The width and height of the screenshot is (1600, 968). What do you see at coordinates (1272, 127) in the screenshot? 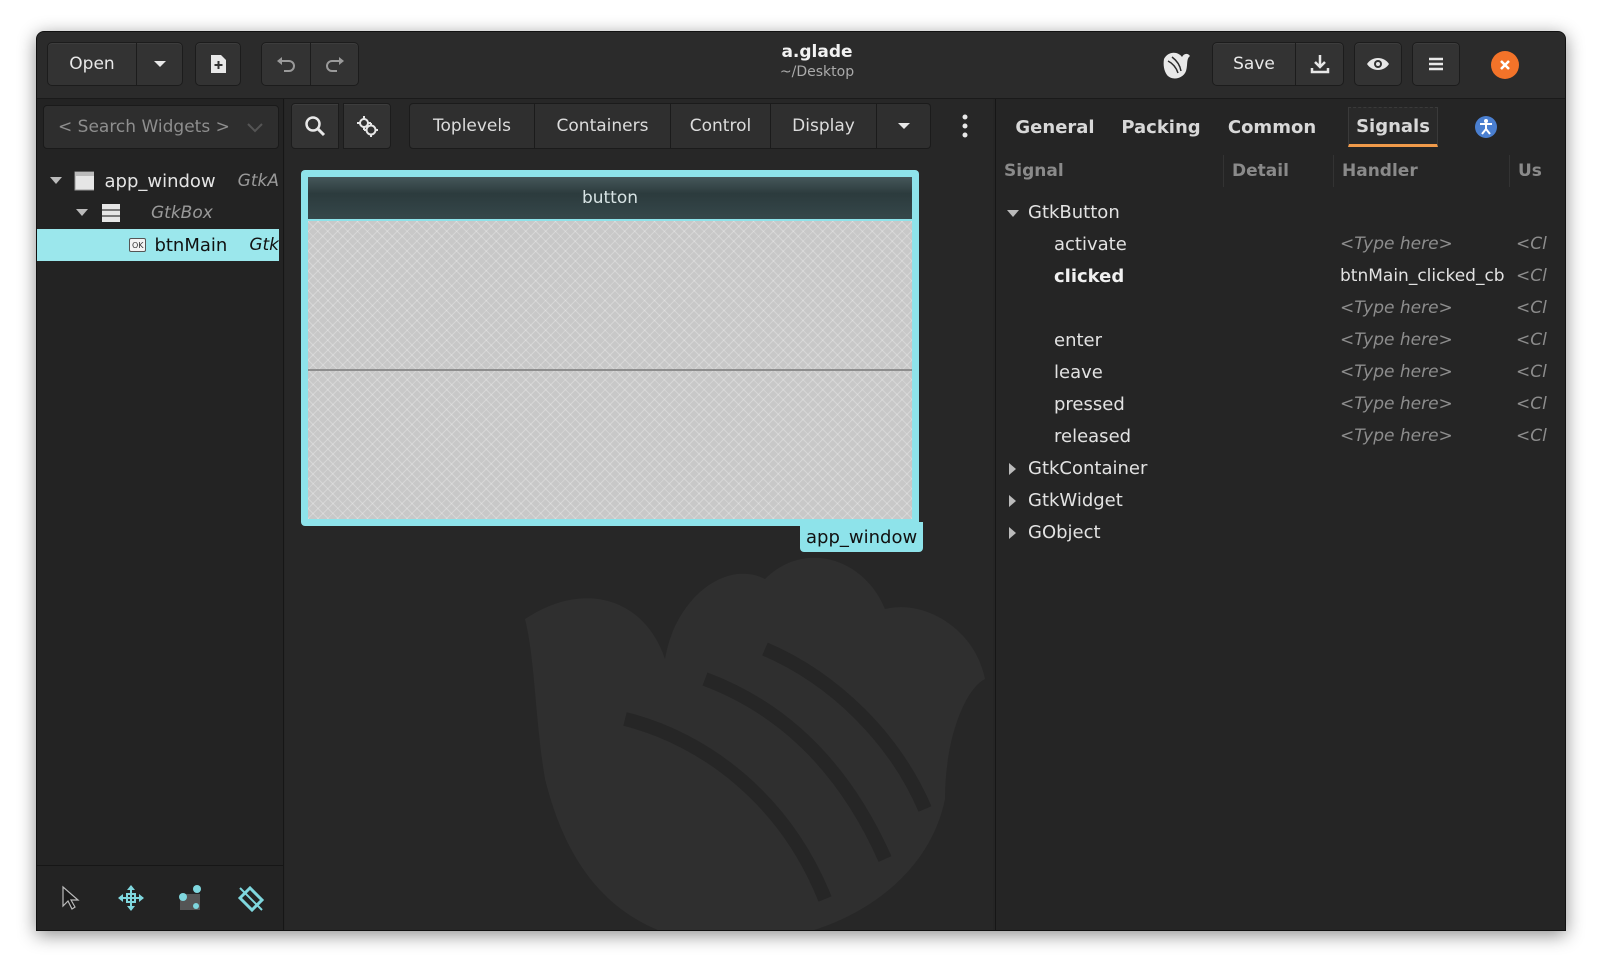
I see `tab-common: Common` at bounding box center [1272, 127].